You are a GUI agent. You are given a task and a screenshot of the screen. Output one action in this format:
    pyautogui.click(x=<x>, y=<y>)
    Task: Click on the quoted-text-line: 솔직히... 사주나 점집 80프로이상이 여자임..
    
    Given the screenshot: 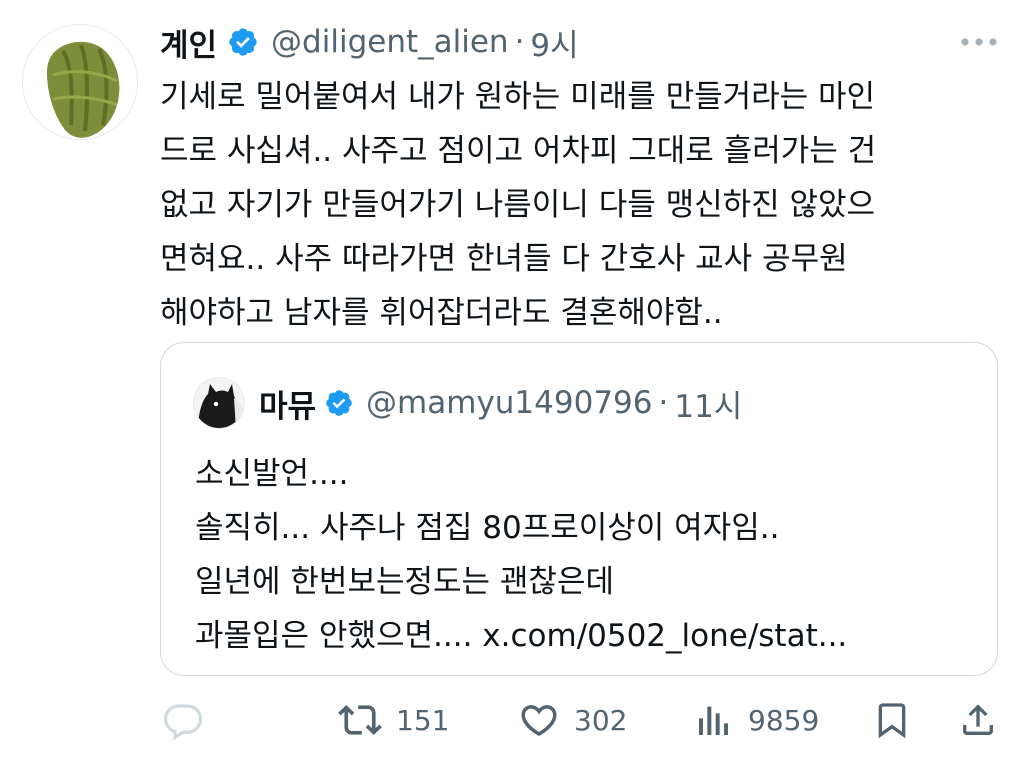 What is the action you would take?
    pyautogui.click(x=487, y=528)
    